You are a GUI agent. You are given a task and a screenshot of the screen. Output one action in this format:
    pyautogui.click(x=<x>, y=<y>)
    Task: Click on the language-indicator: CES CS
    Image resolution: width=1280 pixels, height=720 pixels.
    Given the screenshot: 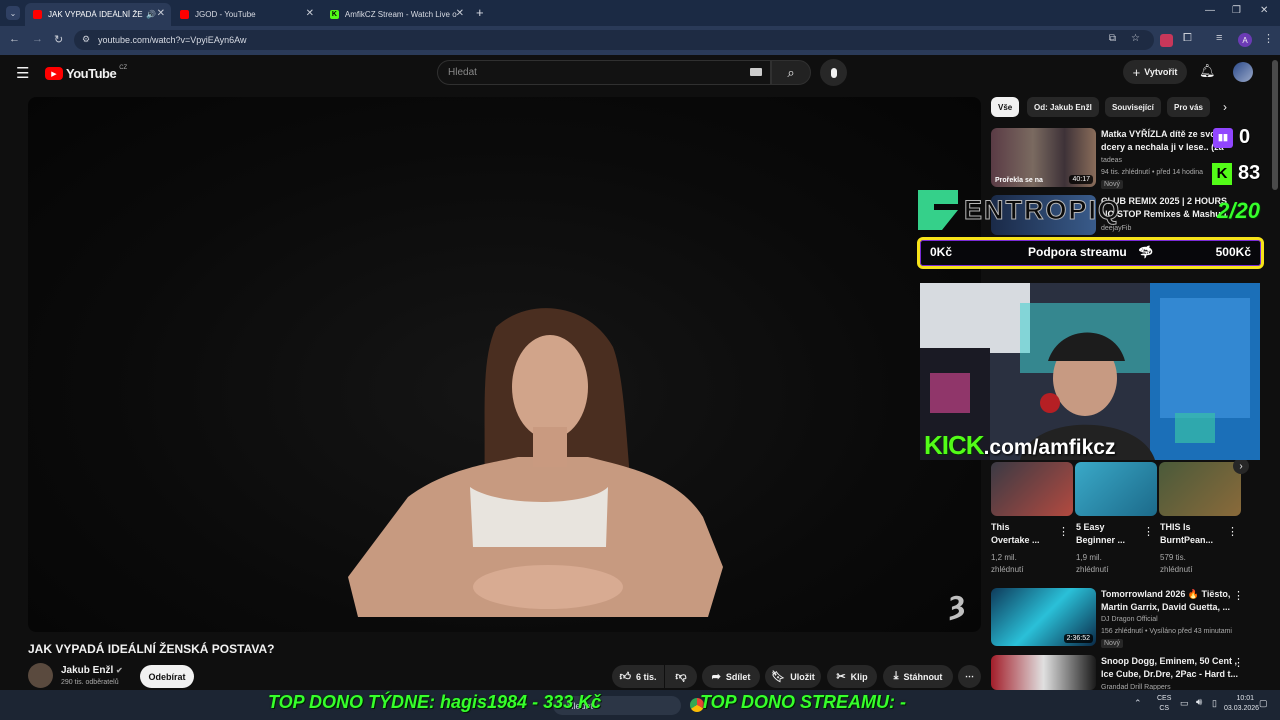 What is the action you would take?
    pyautogui.click(x=1164, y=704)
    